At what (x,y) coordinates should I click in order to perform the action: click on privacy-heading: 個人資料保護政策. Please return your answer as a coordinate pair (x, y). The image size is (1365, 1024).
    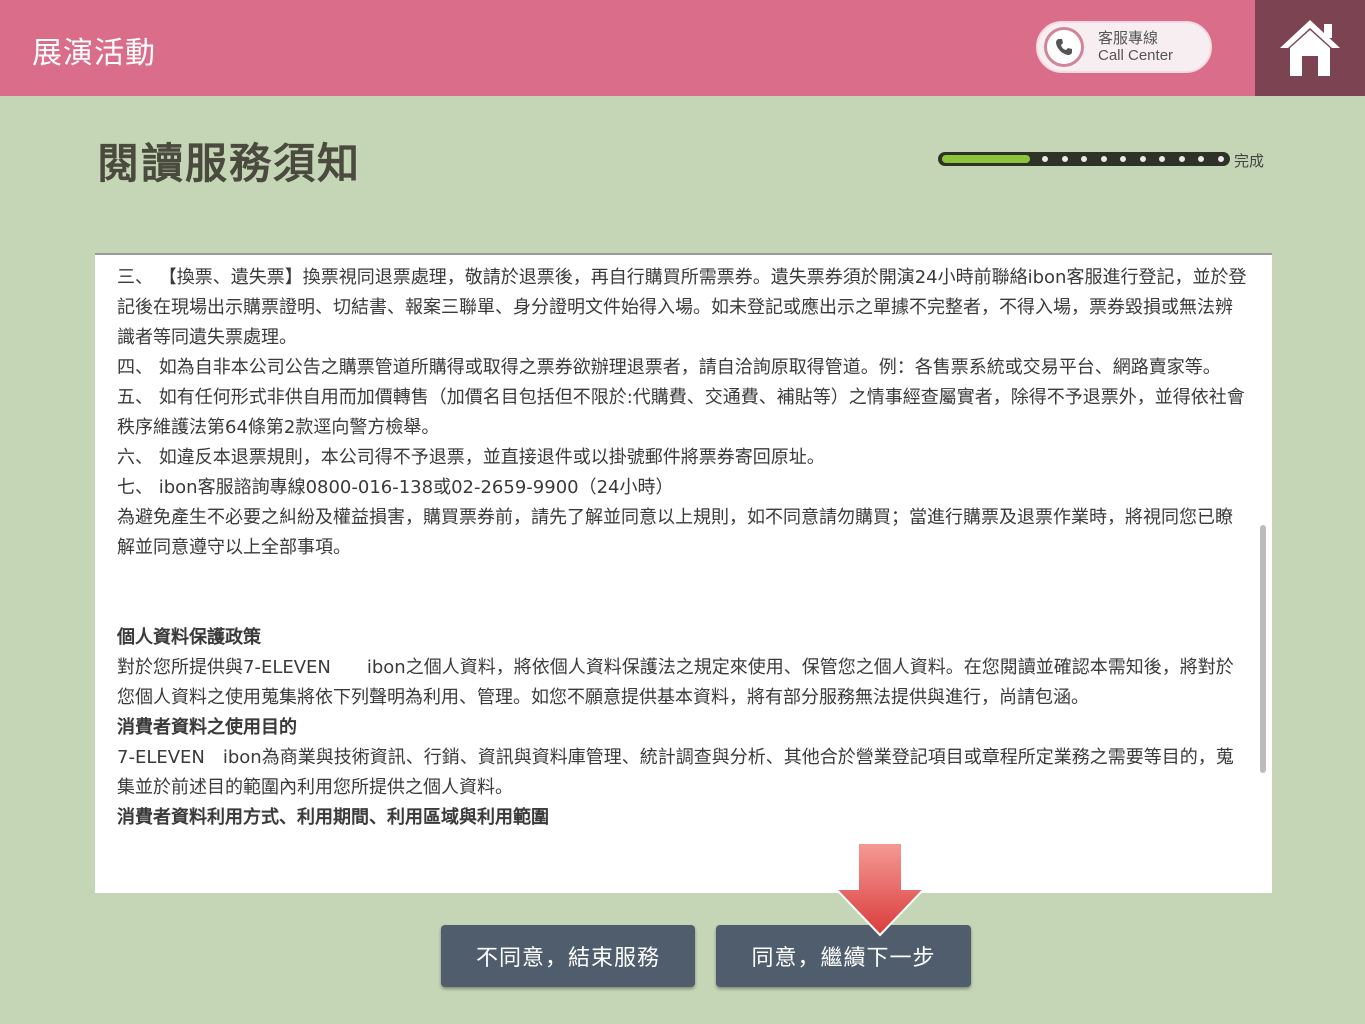
    Looking at the image, I should click on (189, 637).